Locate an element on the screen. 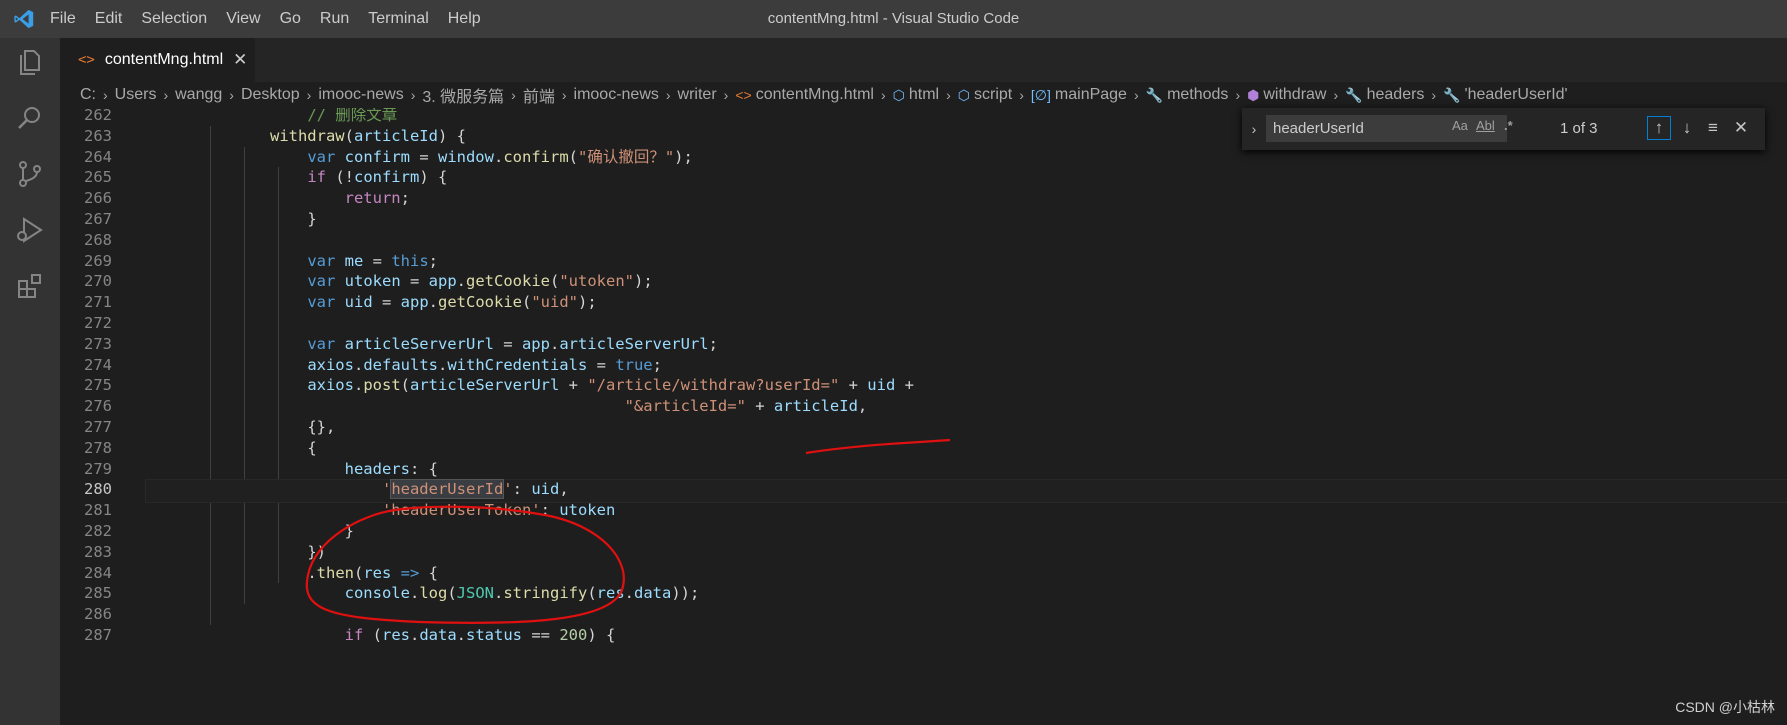  breadcrumb-item: writer is located at coordinates (697, 95).